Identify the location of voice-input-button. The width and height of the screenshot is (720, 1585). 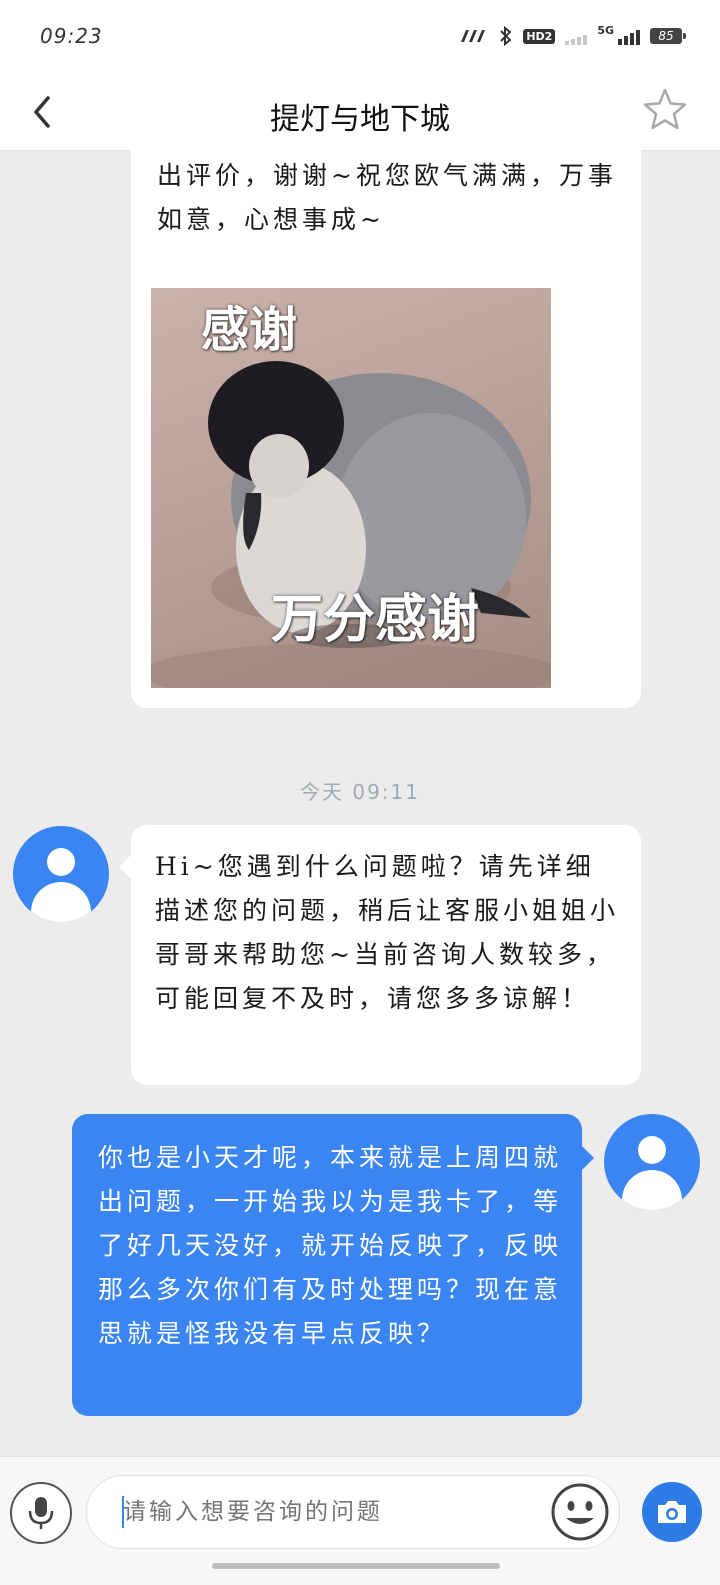
(41, 1513).